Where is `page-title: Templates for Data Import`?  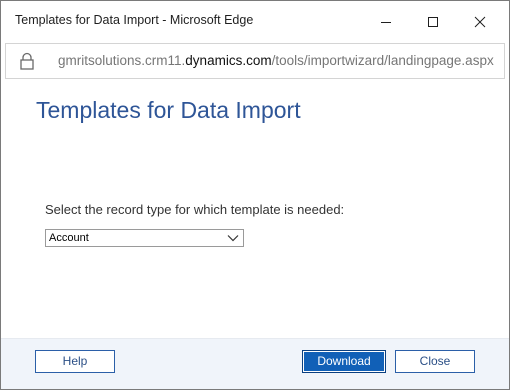 page-title: Templates for Data Import is located at coordinates (168, 110).